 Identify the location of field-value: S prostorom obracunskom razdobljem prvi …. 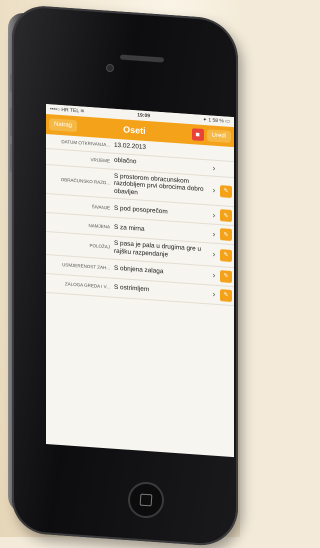
(159, 184).